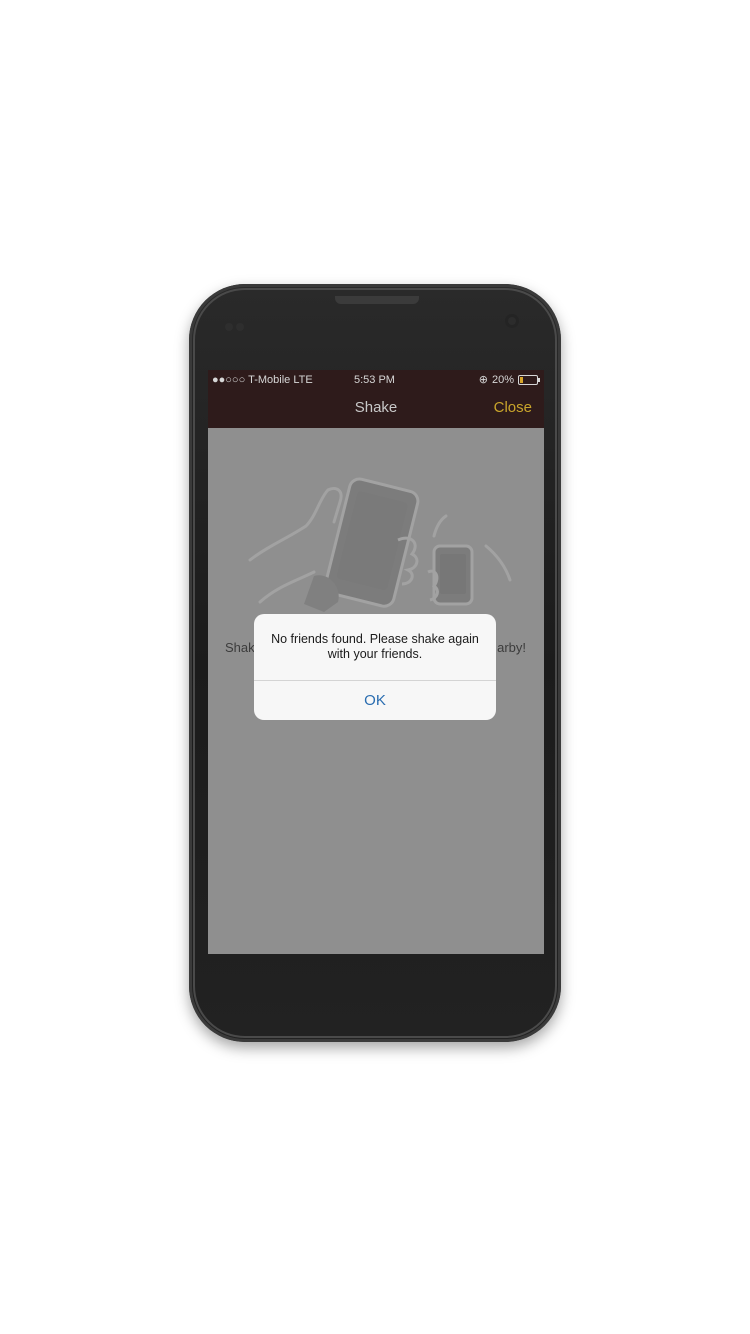 The height and width of the screenshot is (1334, 750). I want to click on status-time: 5:53 PM, so click(374, 380).